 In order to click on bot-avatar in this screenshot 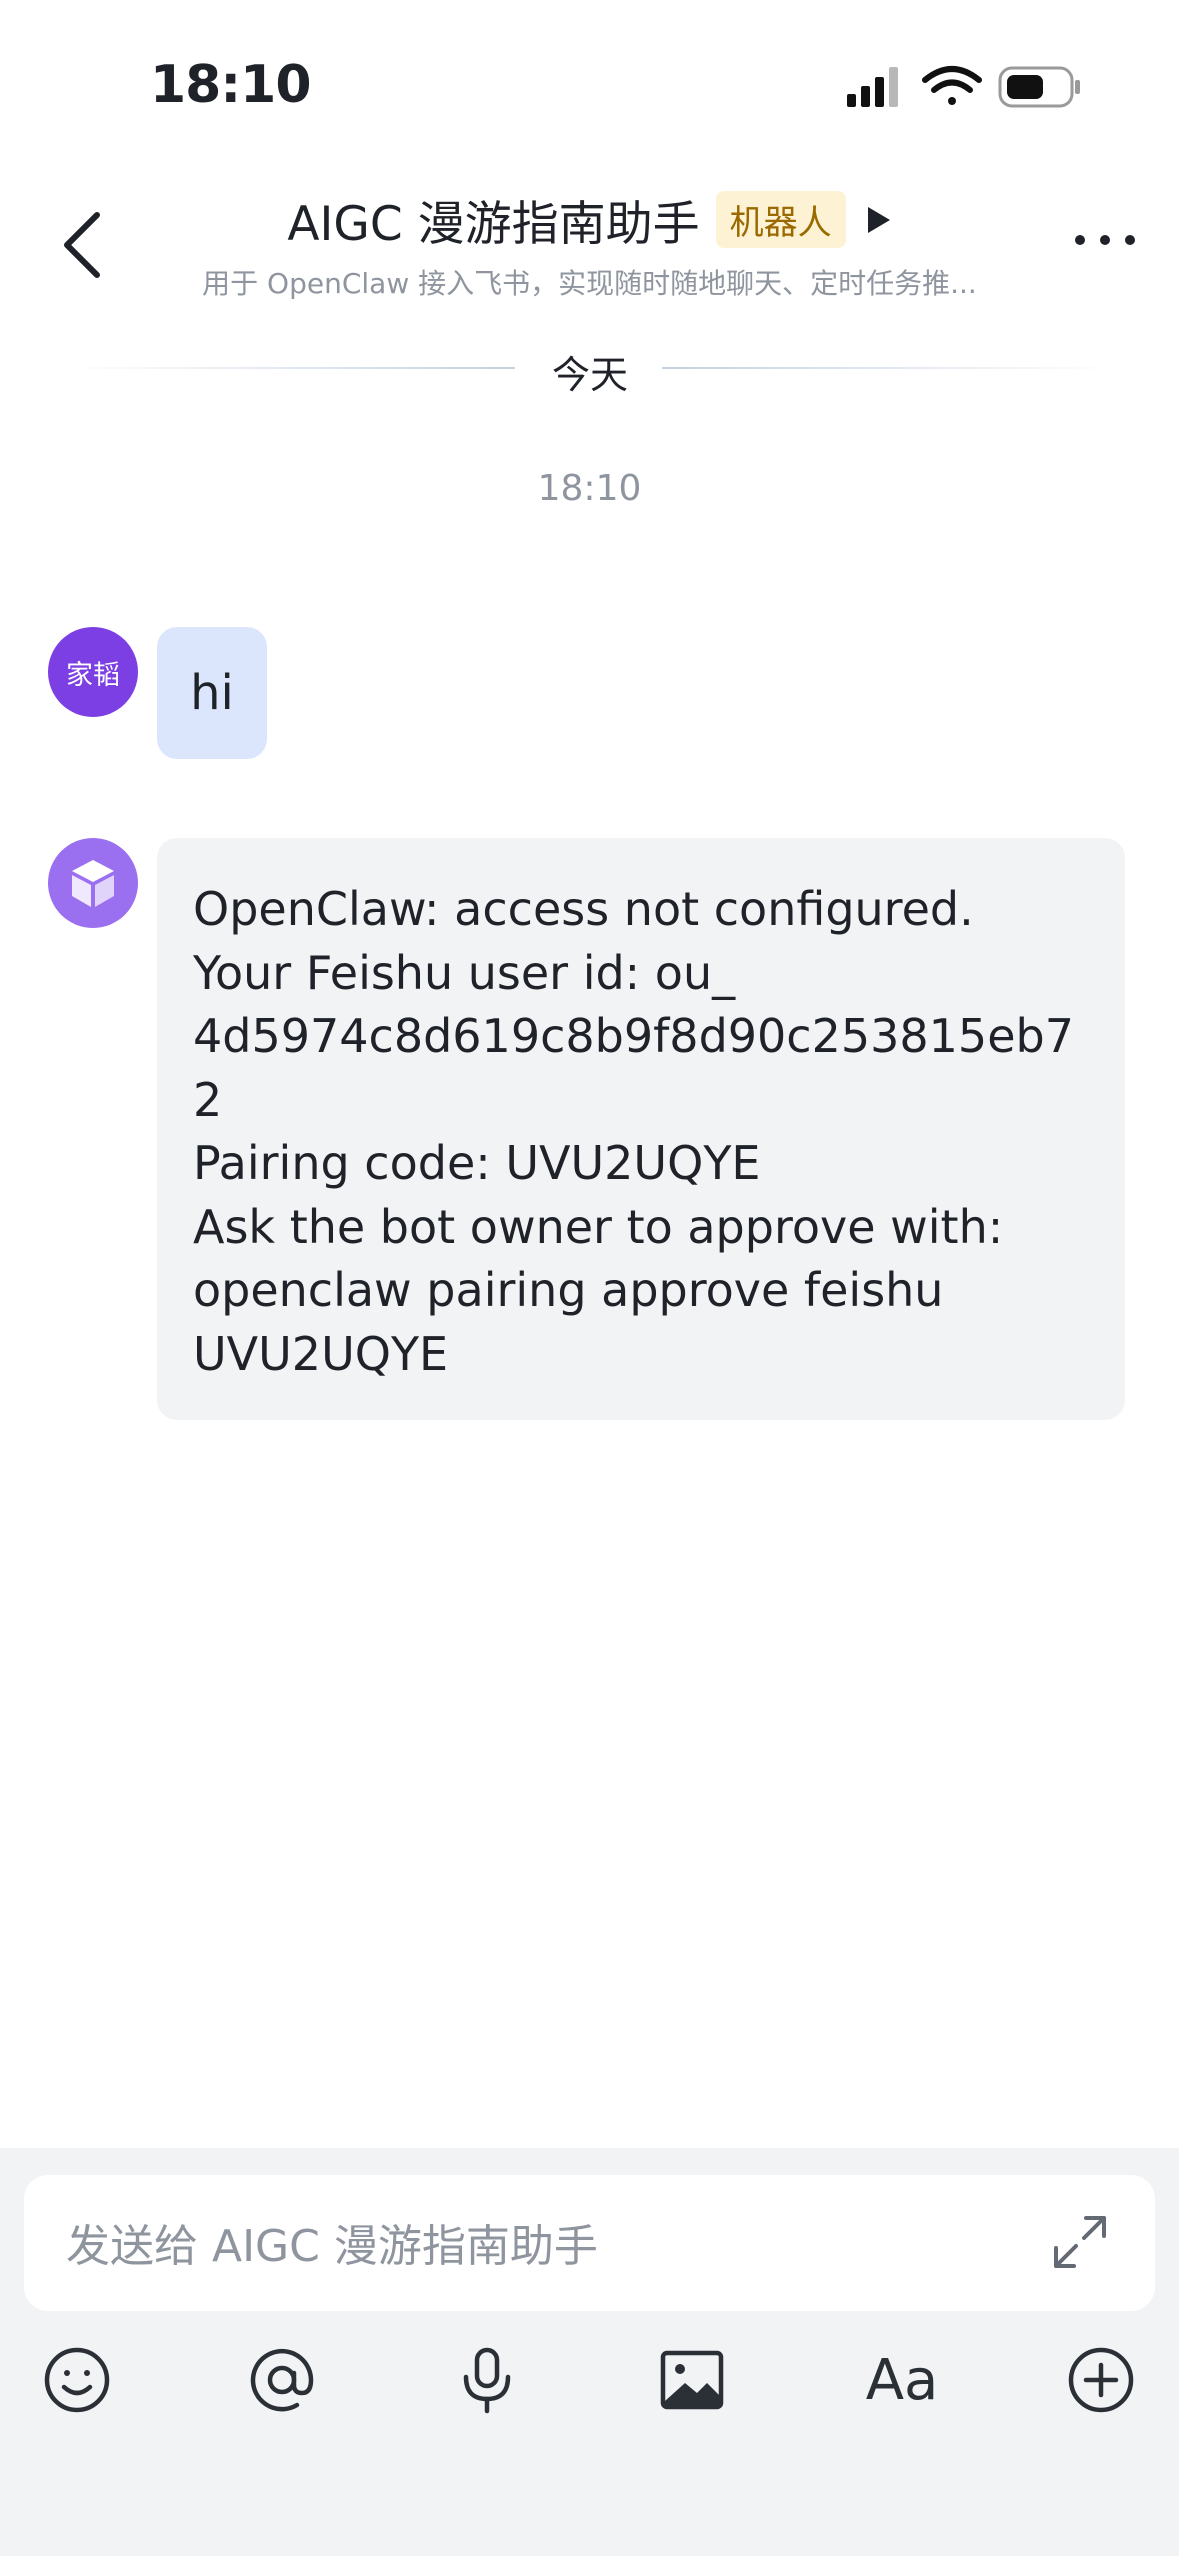, I will do `click(93, 883)`.